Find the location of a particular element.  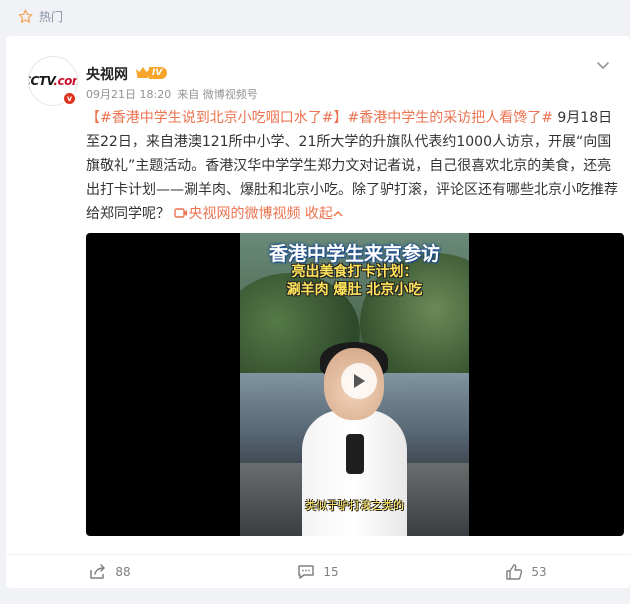

post-time: 09月21日 18:20 is located at coordinates (128, 94).